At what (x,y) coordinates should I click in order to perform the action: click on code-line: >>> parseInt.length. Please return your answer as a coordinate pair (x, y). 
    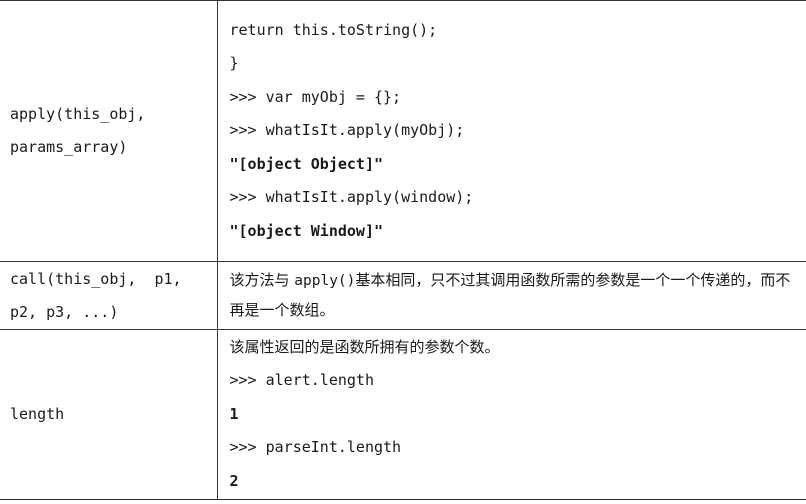
    Looking at the image, I should click on (315, 447).